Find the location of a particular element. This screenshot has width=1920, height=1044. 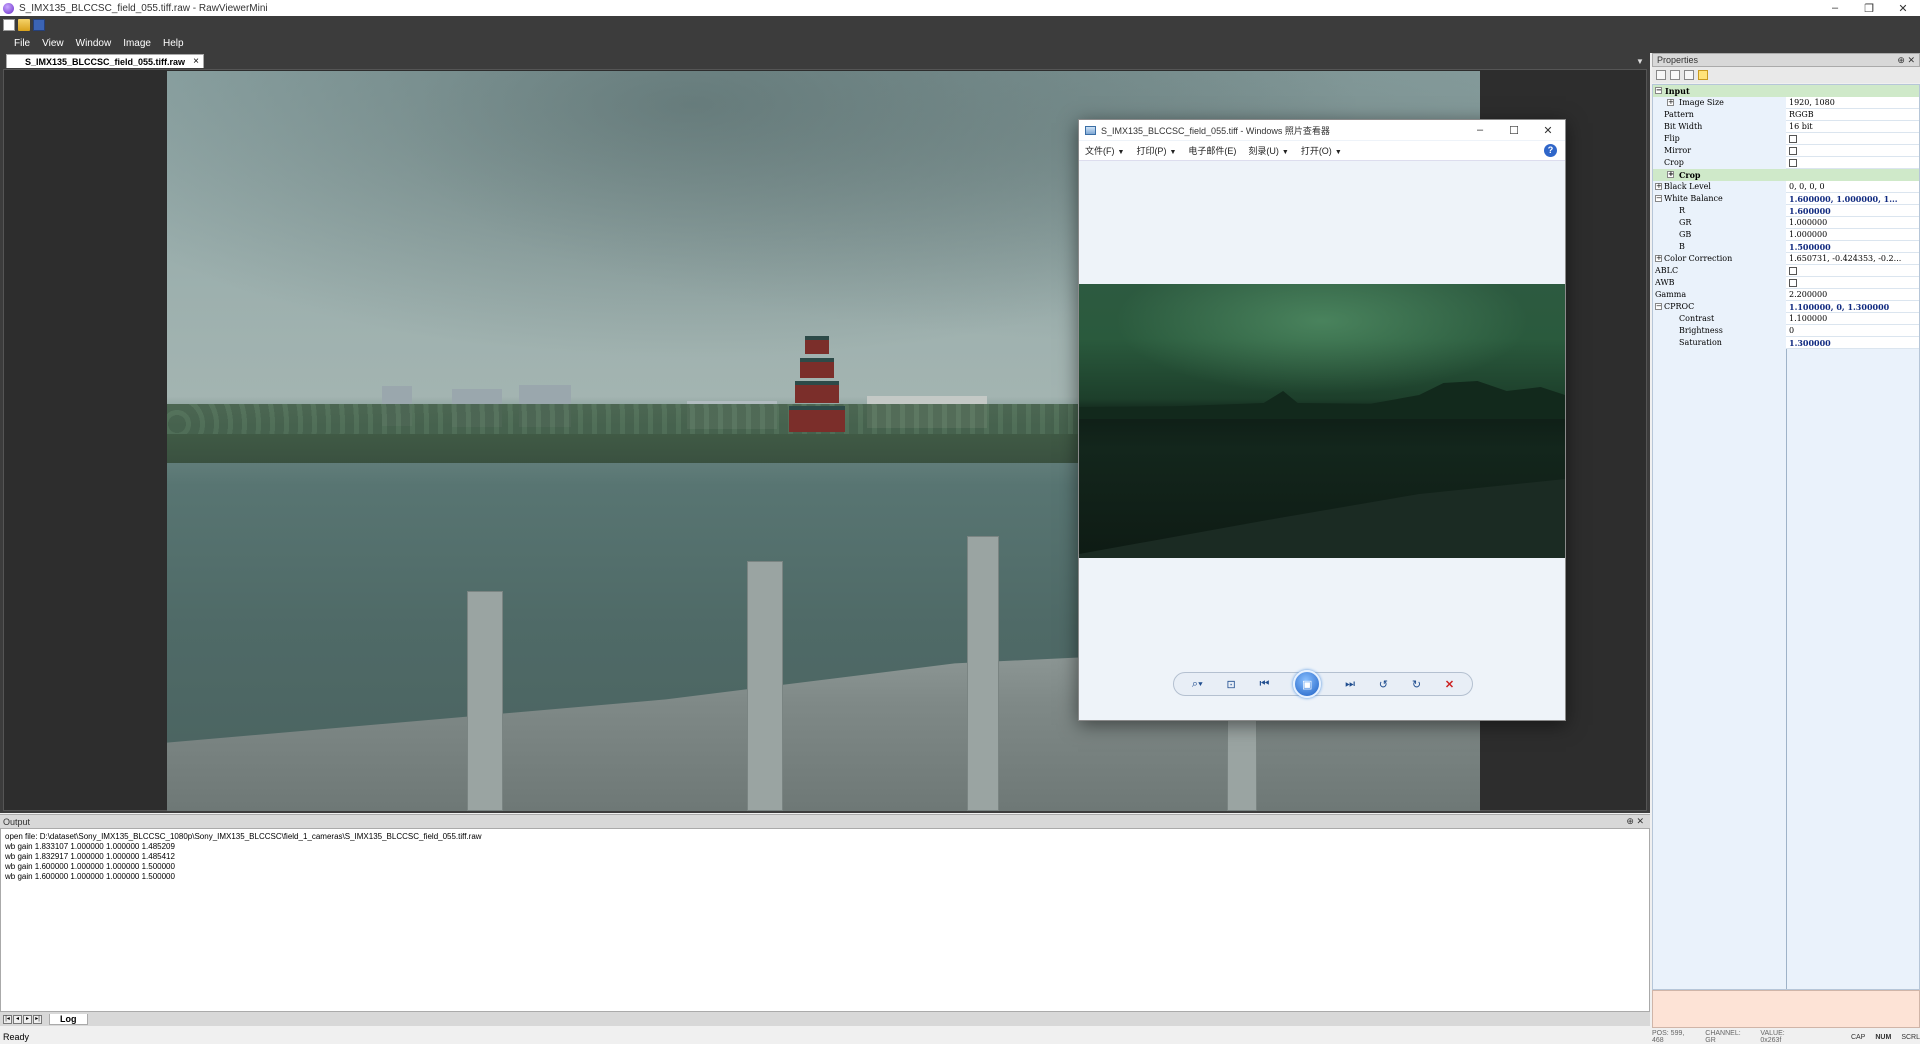

property-row: B 1.500000 is located at coordinates (1786, 247).